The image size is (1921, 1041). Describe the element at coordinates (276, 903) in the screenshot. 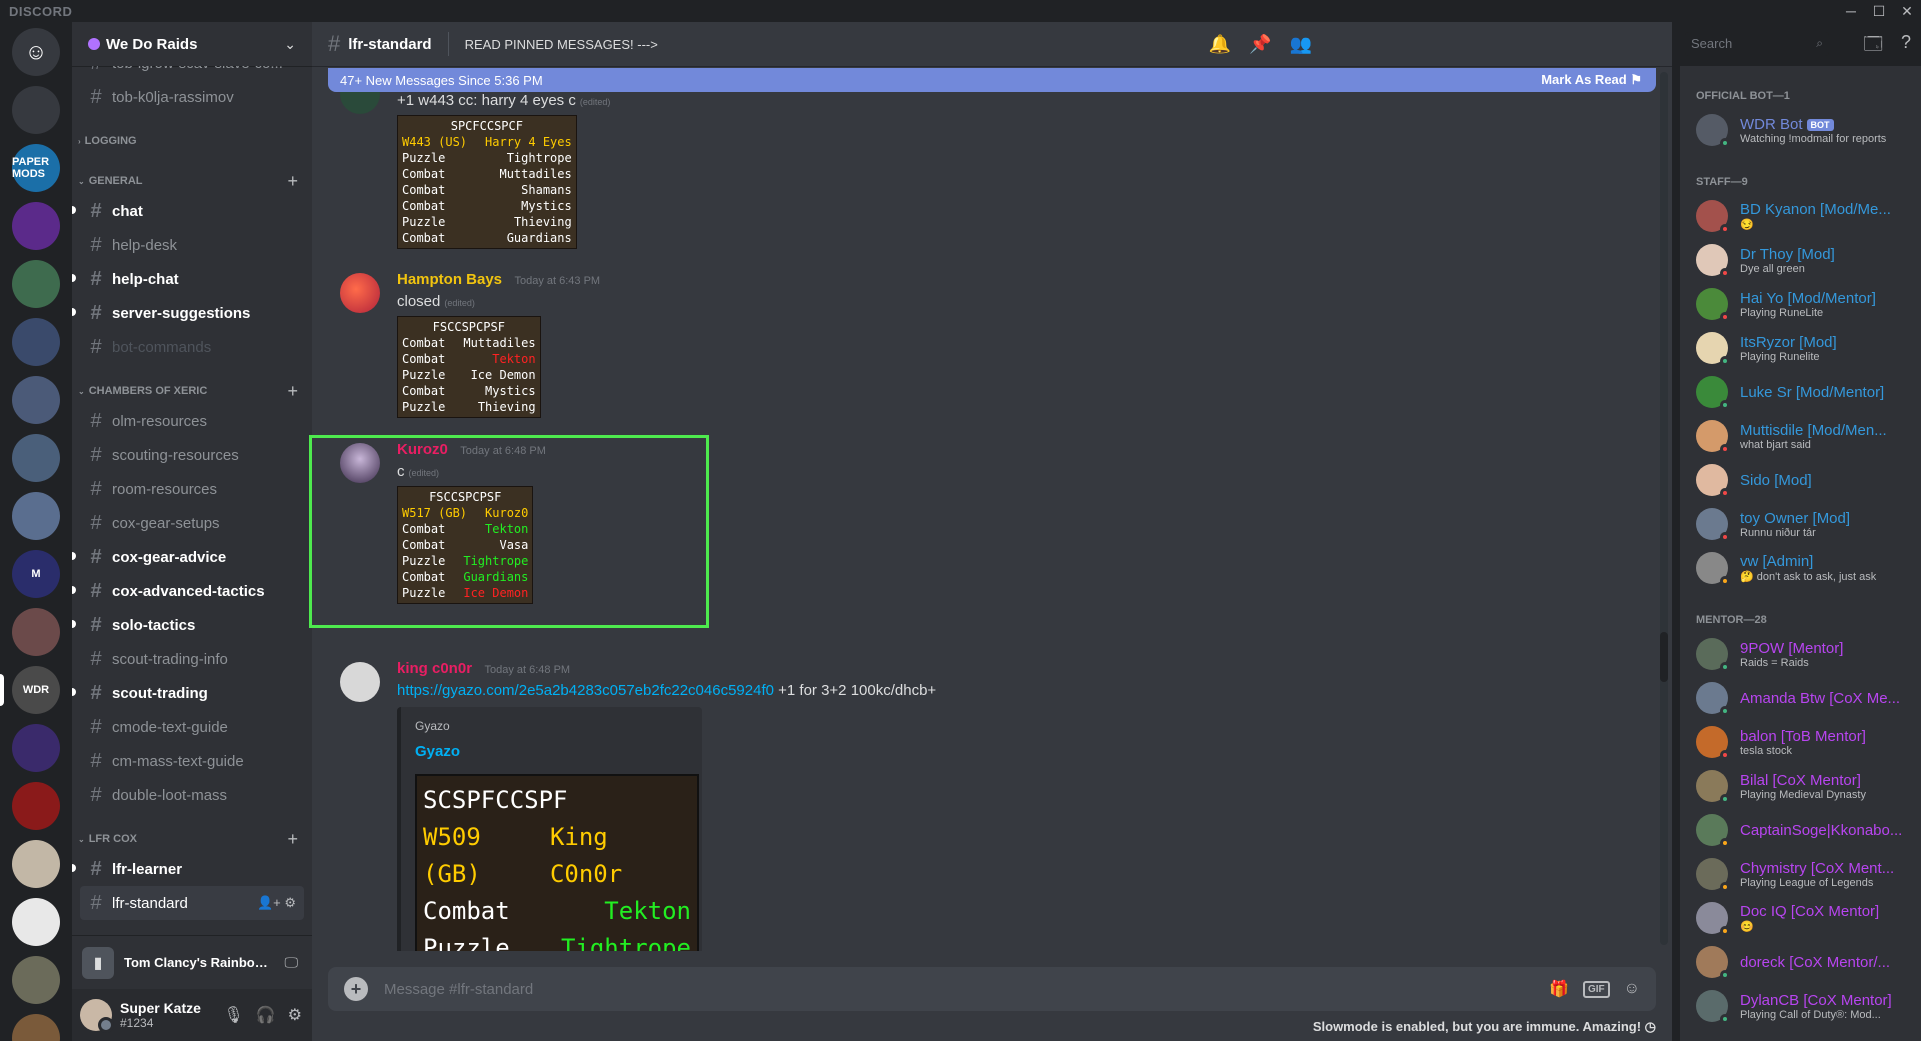

I see `channel-settings-icon: 👤+ ⚙` at that location.